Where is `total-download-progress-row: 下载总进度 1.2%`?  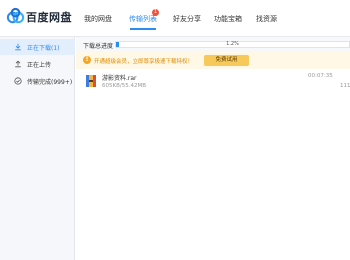 total-download-progress-row: 下载总进度 1.2% is located at coordinates (213, 44).